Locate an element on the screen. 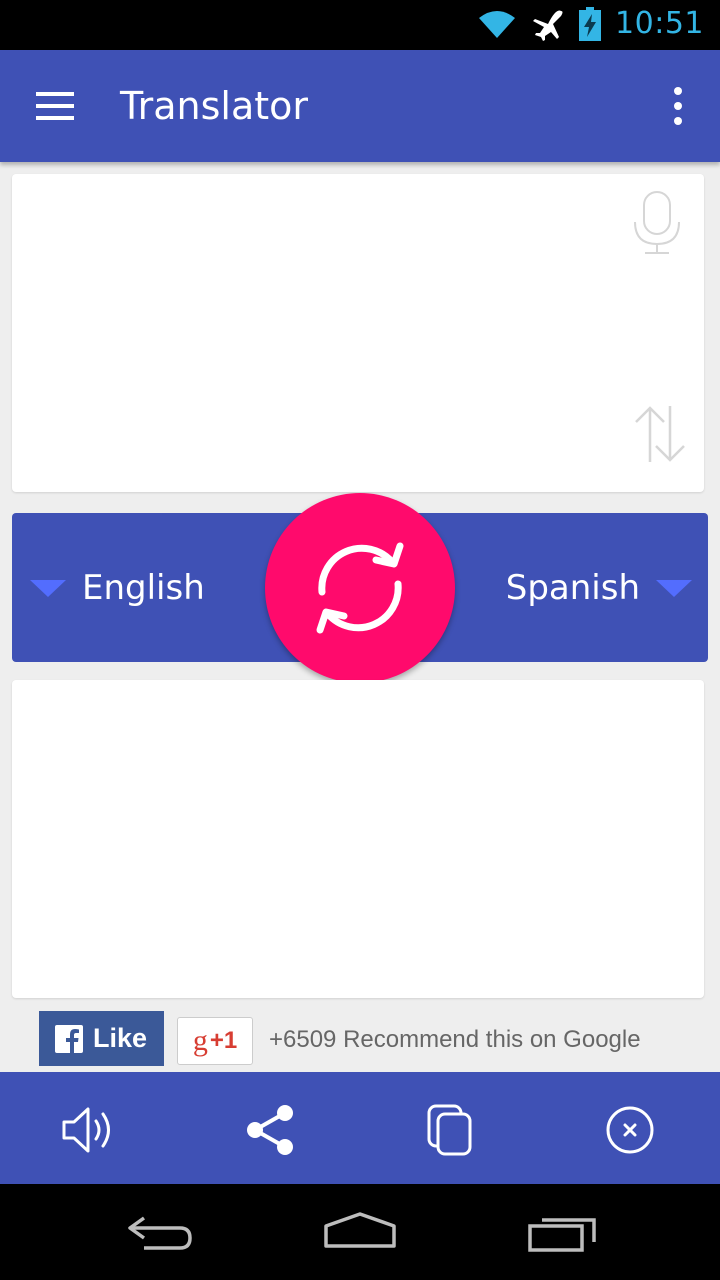 This screenshot has height=1280, width=720. google-plus-g: g is located at coordinates (200, 1040).